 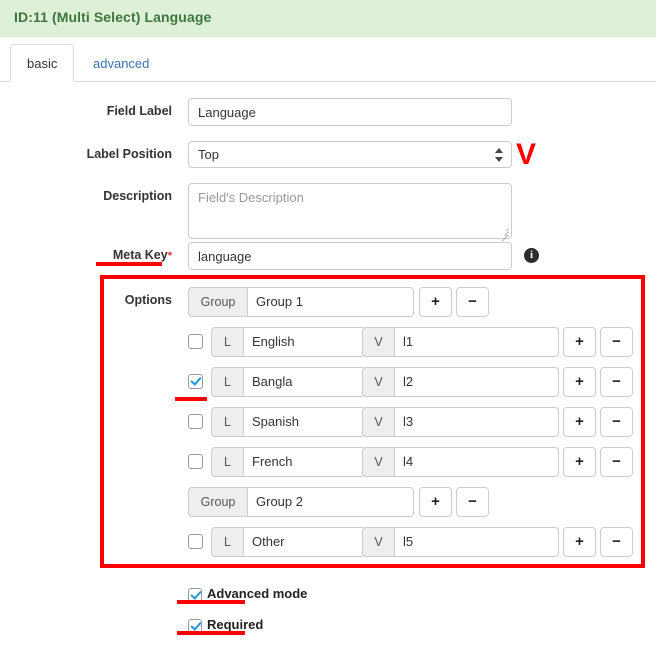 I want to click on value-addon-spanish: V, so click(x=378, y=422).